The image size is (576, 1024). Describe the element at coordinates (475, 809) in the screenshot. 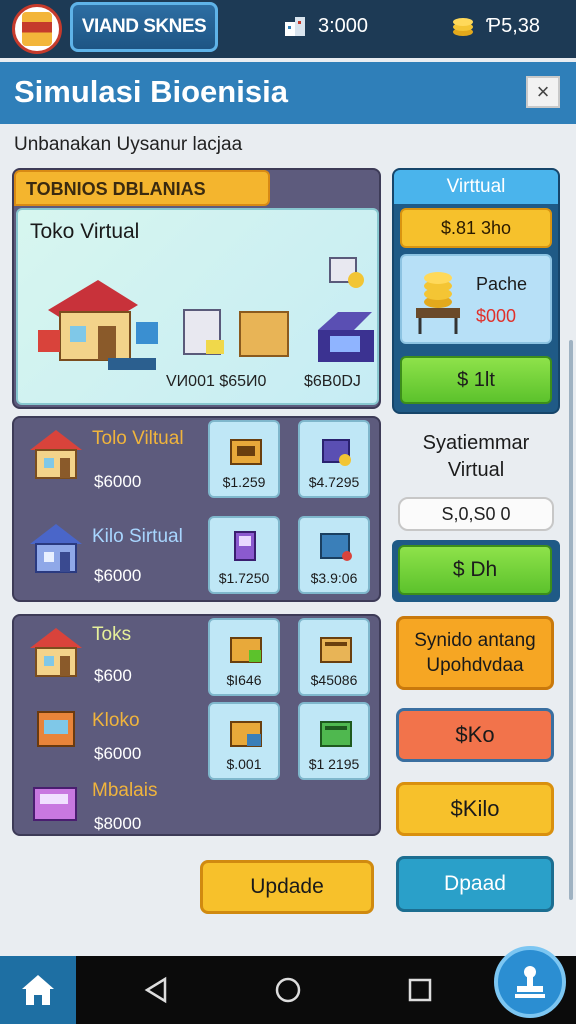

I see `kilo-button: $Kilo` at that location.